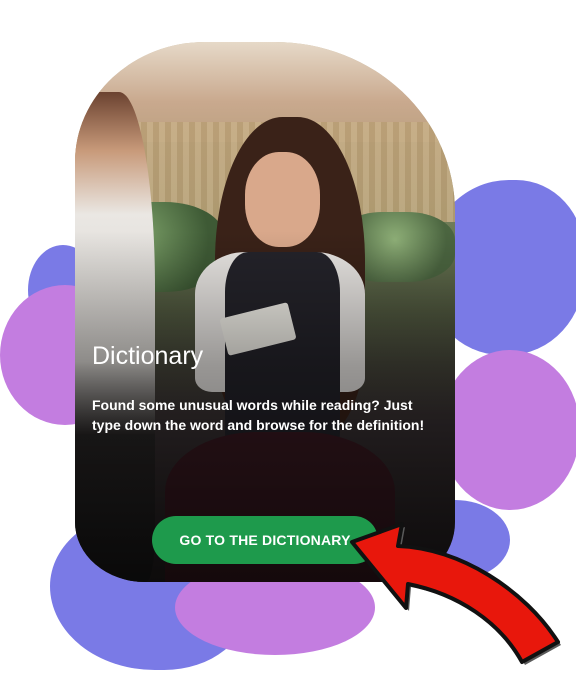  Describe the element at coordinates (508, 430) in the screenshot. I see `decorative-blob-purple` at that location.